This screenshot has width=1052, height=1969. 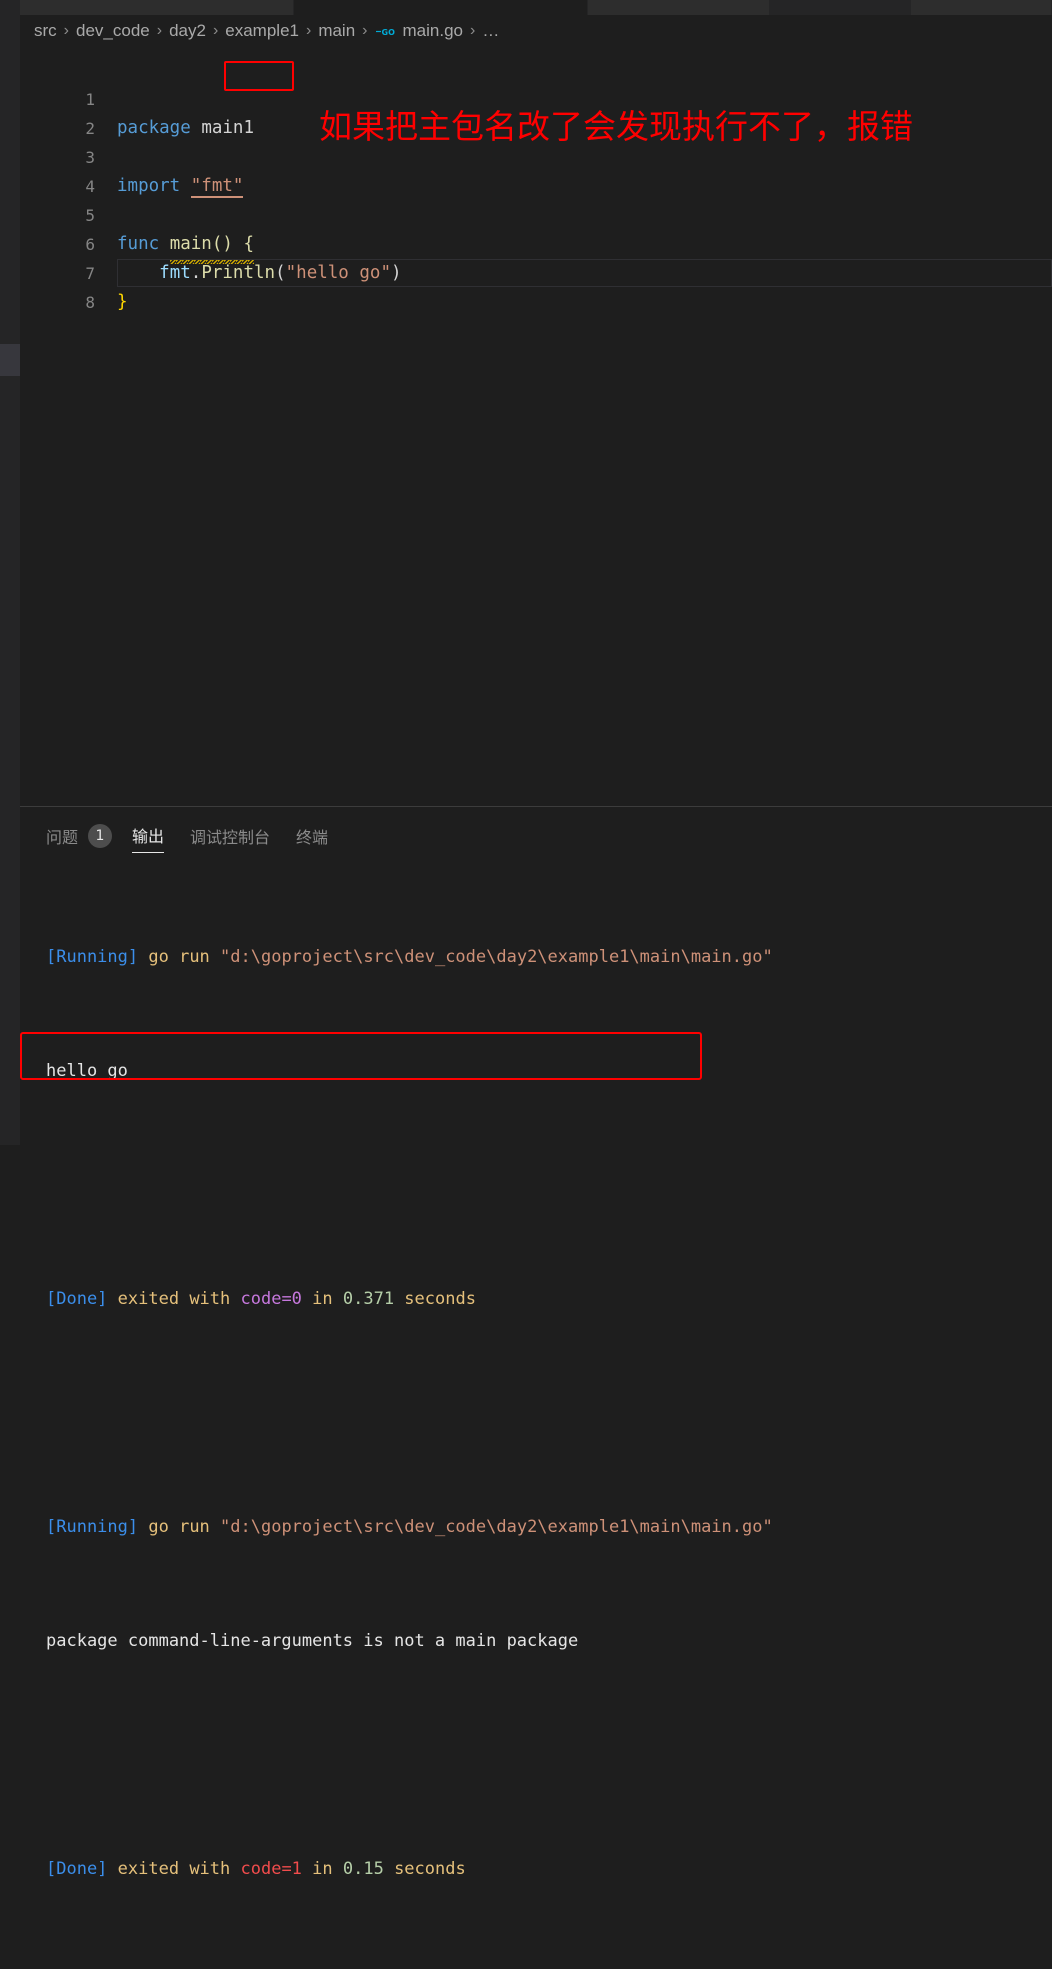 I want to click on breadcrumb-item-main: main, so click(x=336, y=31).